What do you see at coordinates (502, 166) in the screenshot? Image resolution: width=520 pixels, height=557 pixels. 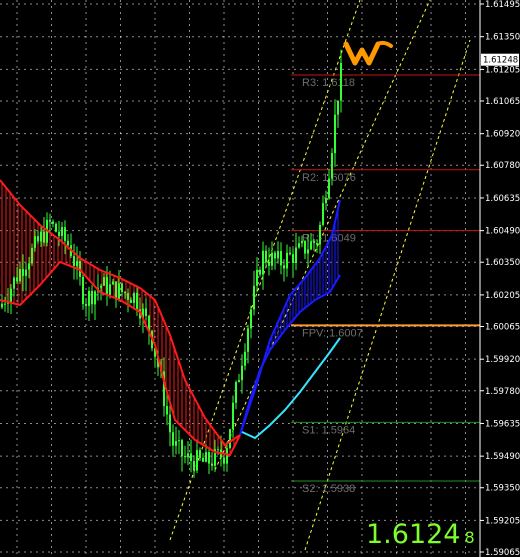 I see `price-tick-label: 1.60780` at bounding box center [502, 166].